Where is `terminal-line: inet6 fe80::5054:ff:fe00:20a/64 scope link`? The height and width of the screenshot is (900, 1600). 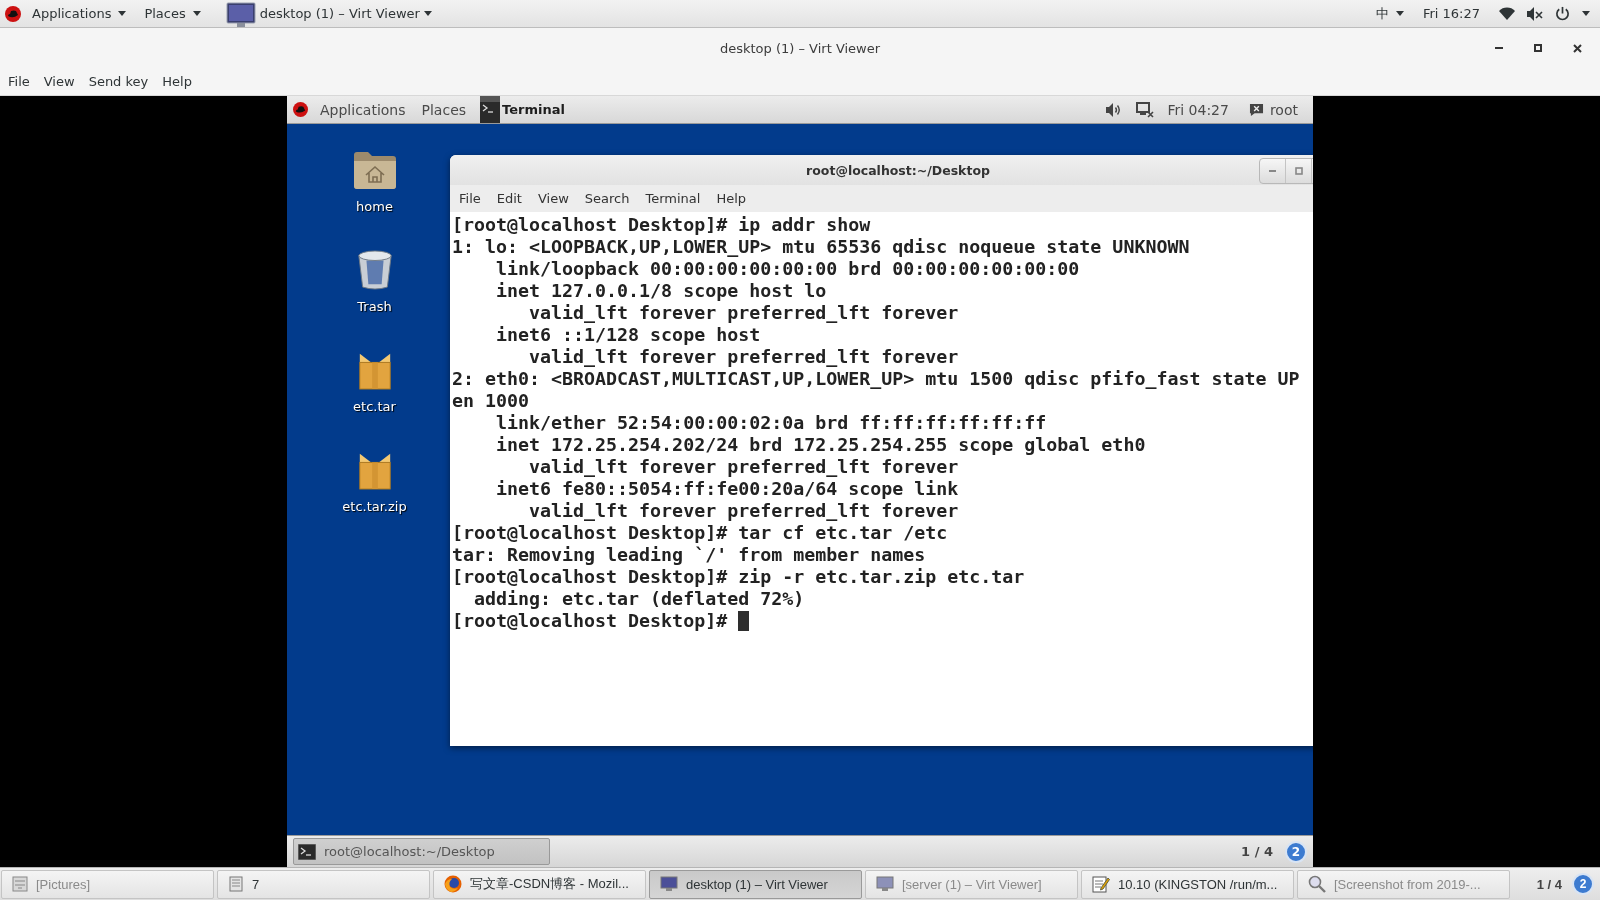
terminal-line: inet6 fe80::5054:ff:fe00:20a/64 scope link is located at coordinates (727, 489).